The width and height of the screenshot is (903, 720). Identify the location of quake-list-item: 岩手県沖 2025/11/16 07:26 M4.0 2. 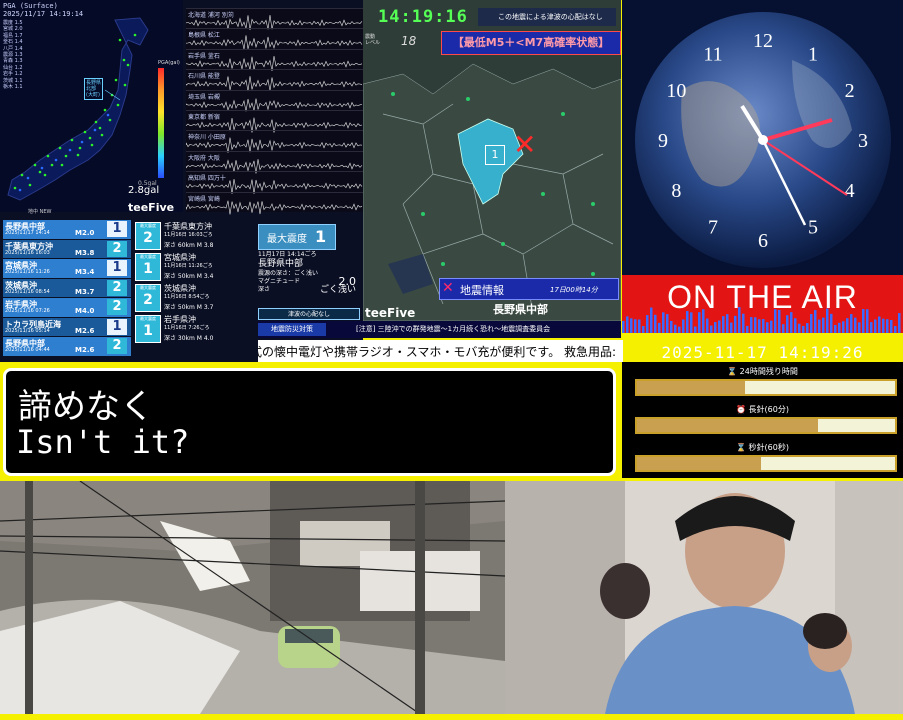
(67, 308).